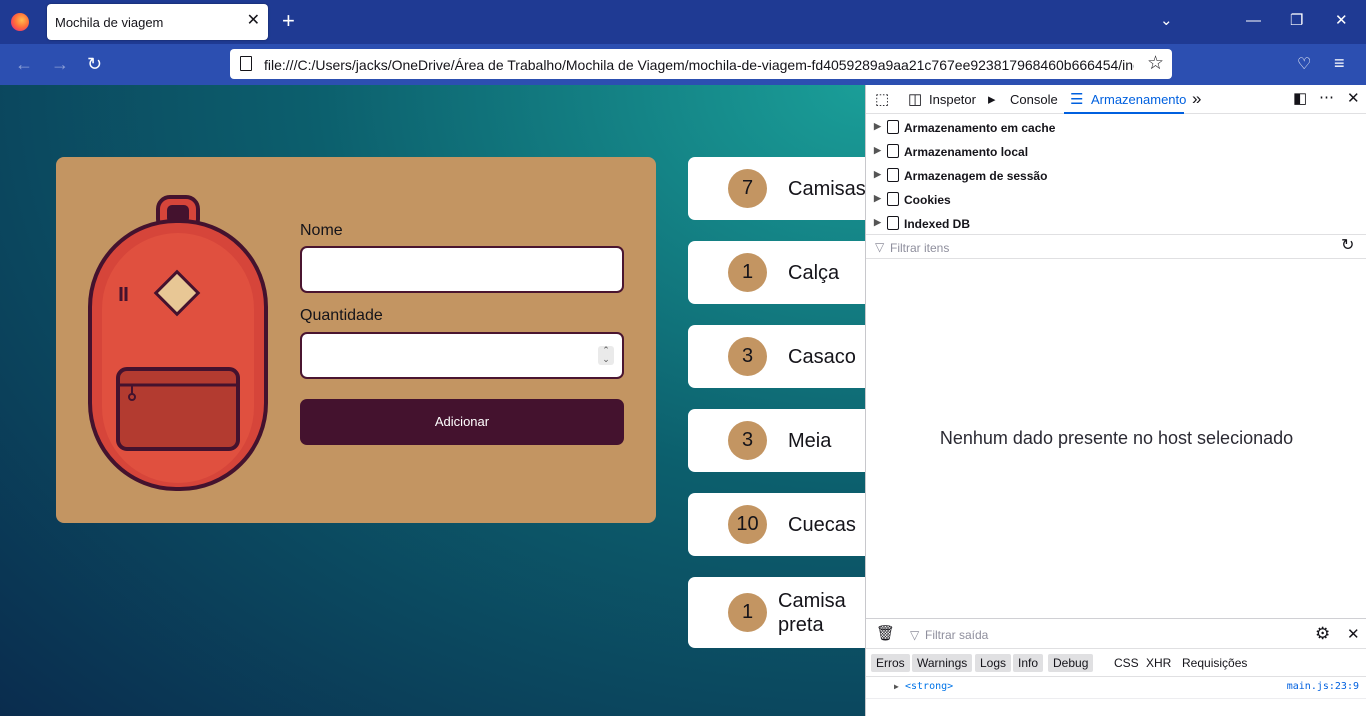 The height and width of the screenshot is (716, 1366). Describe the element at coordinates (1353, 99) in the screenshot. I see `close-devtools-icon: ✕` at that location.